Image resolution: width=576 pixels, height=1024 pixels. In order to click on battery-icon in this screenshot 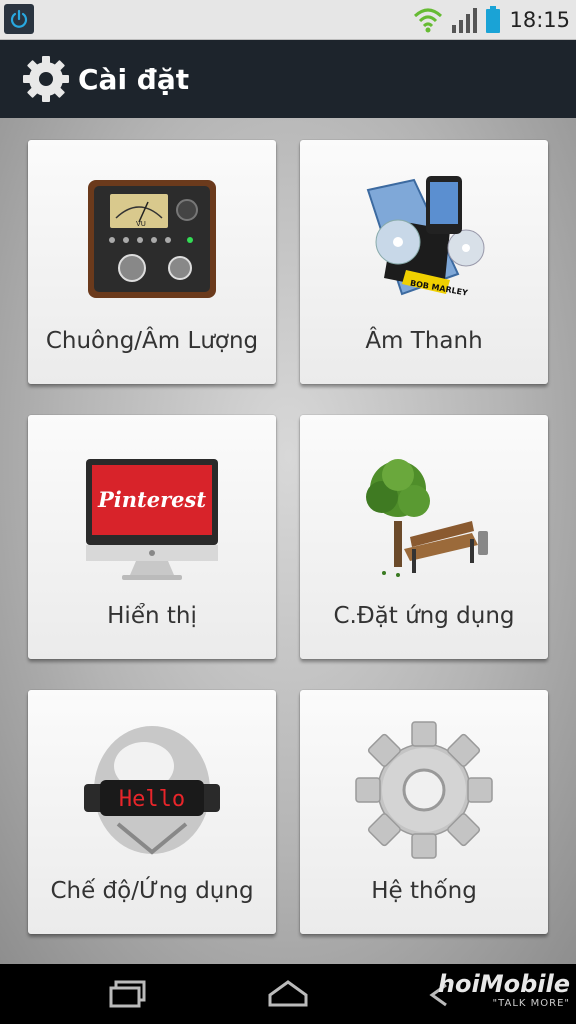, I will do `click(493, 19)`.